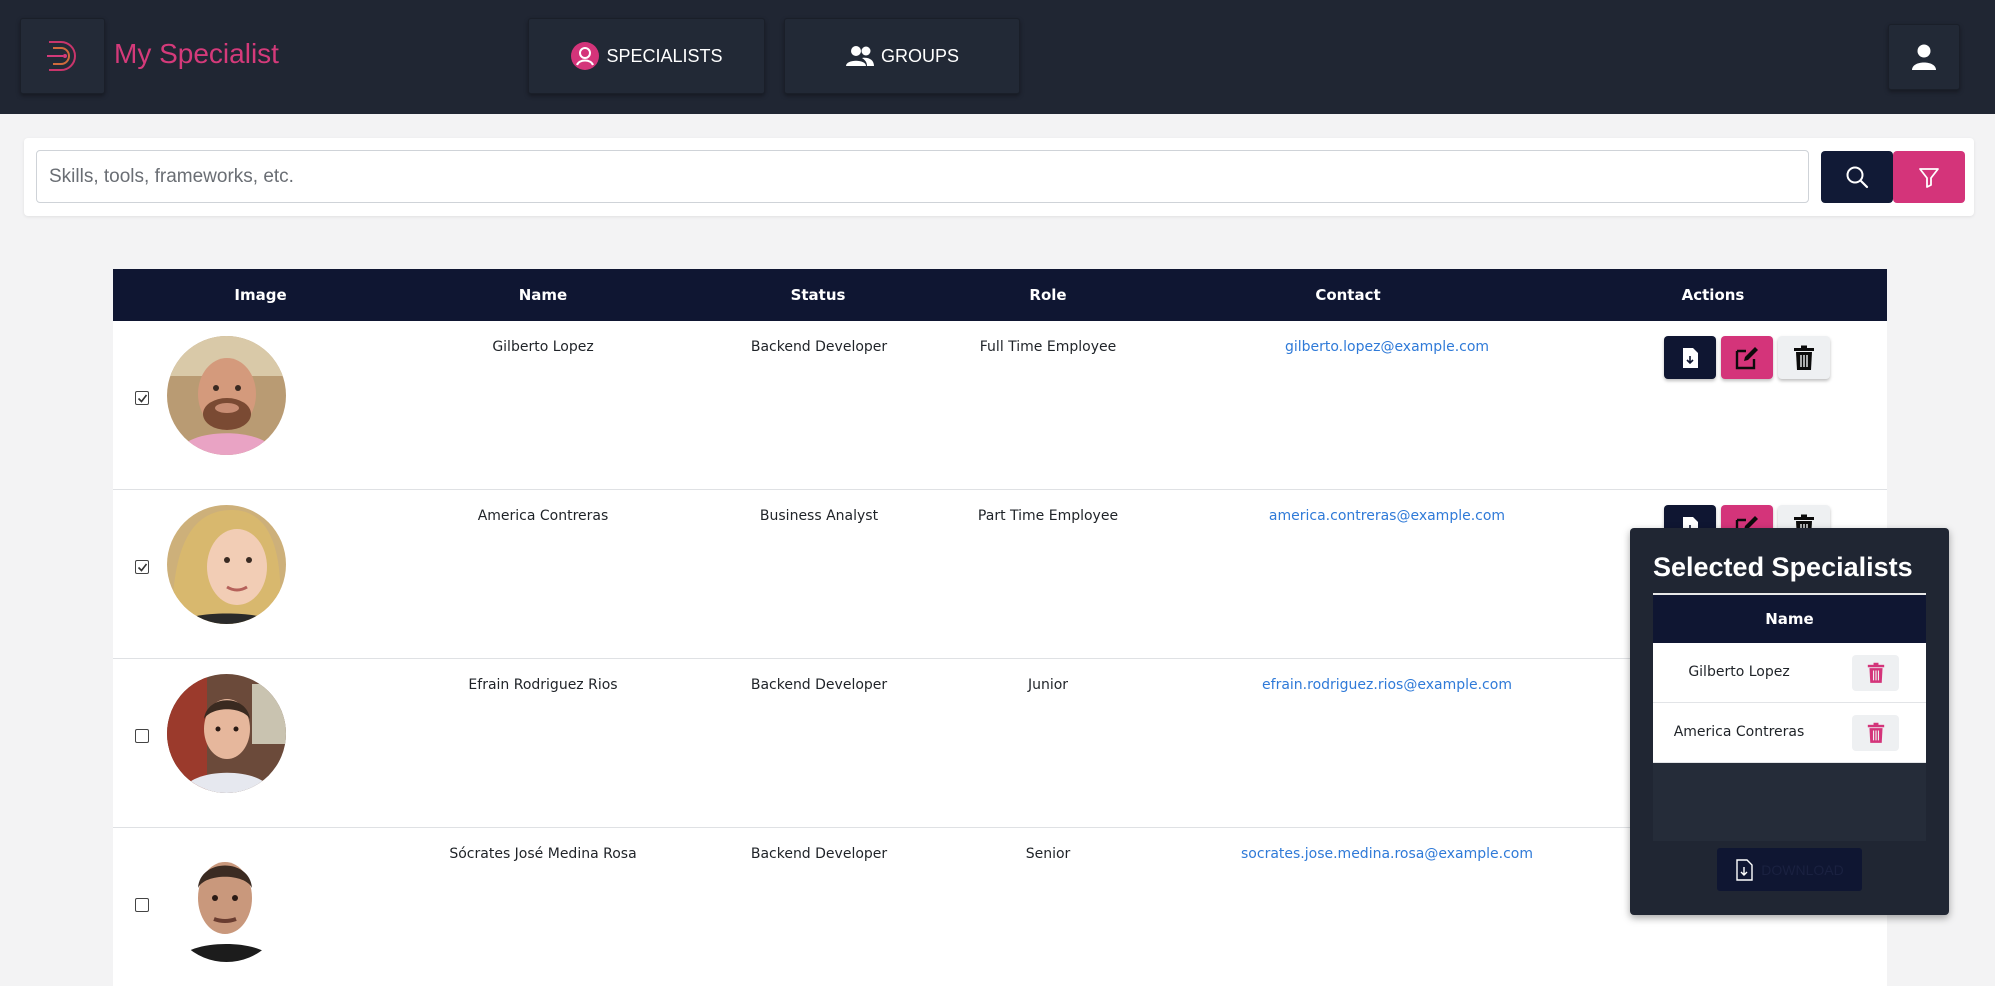 The height and width of the screenshot is (986, 1995). I want to click on specialist-contact-link: socrates.jose.medina.rosa@example.com, so click(1387, 854).